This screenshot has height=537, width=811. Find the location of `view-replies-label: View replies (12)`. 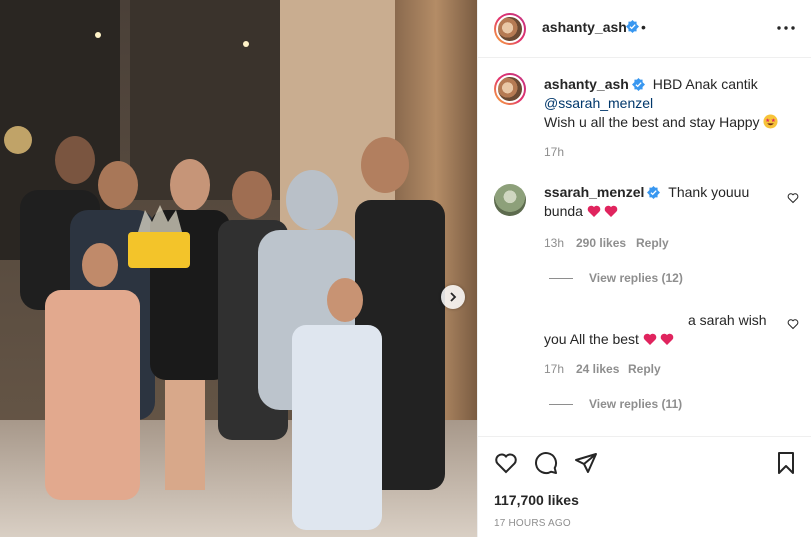

view-replies-label: View replies (12) is located at coordinates (636, 278).